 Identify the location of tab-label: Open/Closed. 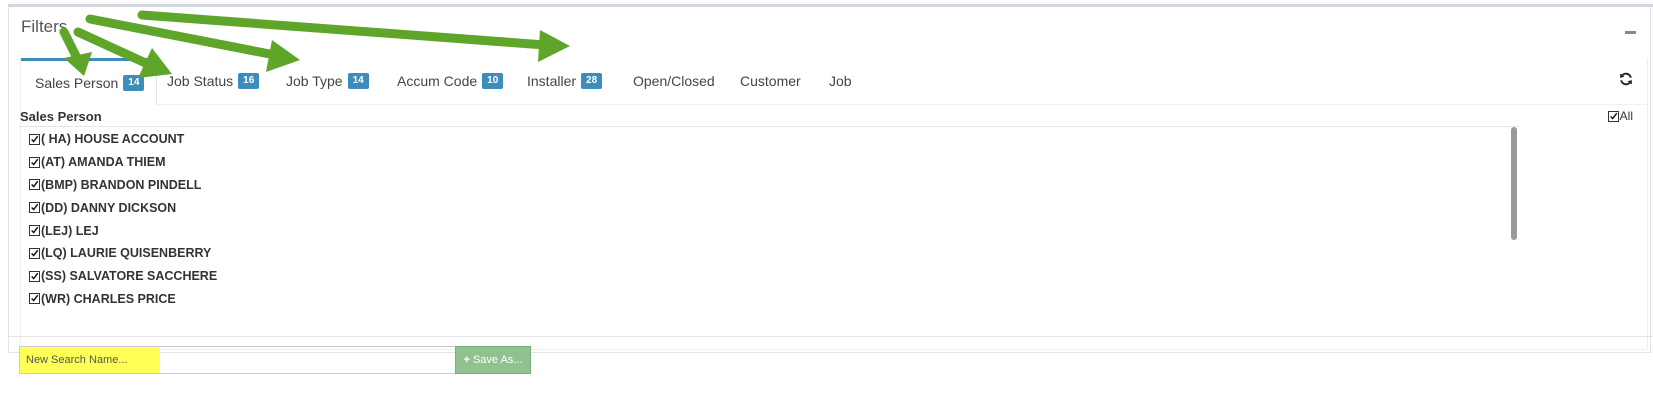
(674, 81).